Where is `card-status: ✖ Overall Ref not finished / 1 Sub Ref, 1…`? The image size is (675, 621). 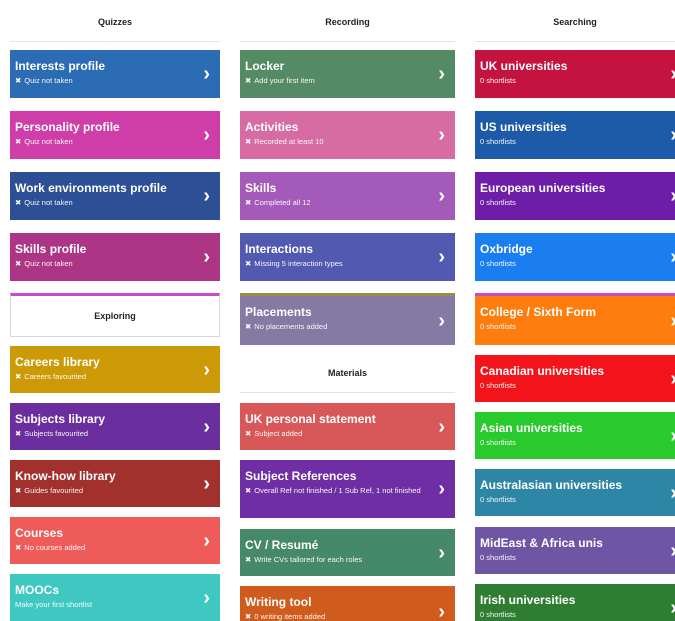 card-status: ✖ Overall Ref not finished / 1 Sub Ref, 1… is located at coordinates (333, 490).